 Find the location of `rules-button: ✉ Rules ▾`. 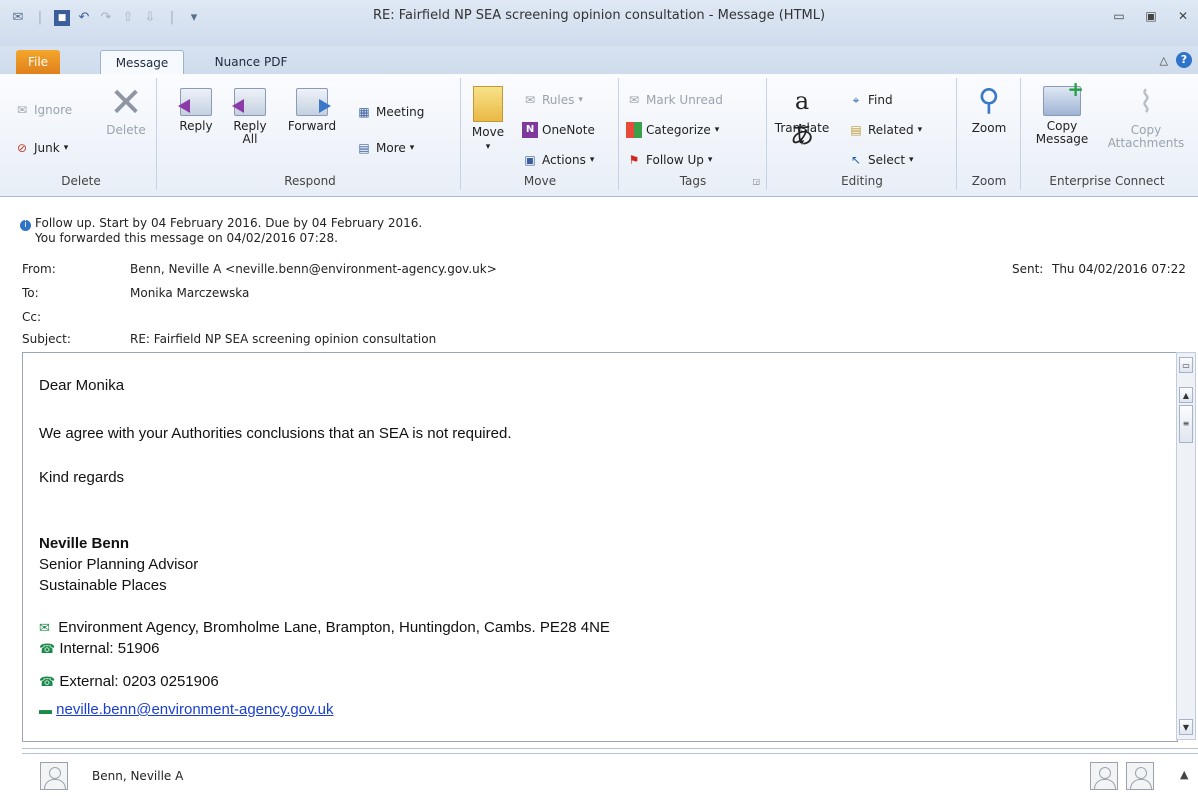

rules-button: ✉ Rules ▾ is located at coordinates (552, 100).